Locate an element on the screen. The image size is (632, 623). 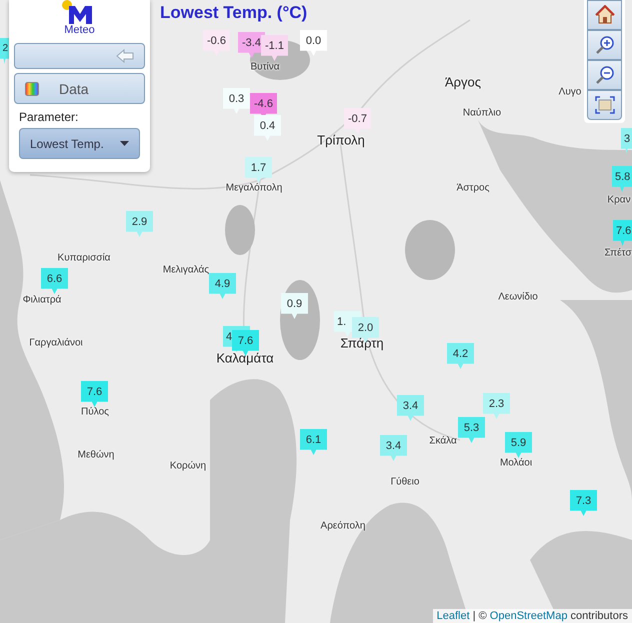
place-label: Αρεόπολη is located at coordinates (343, 526).